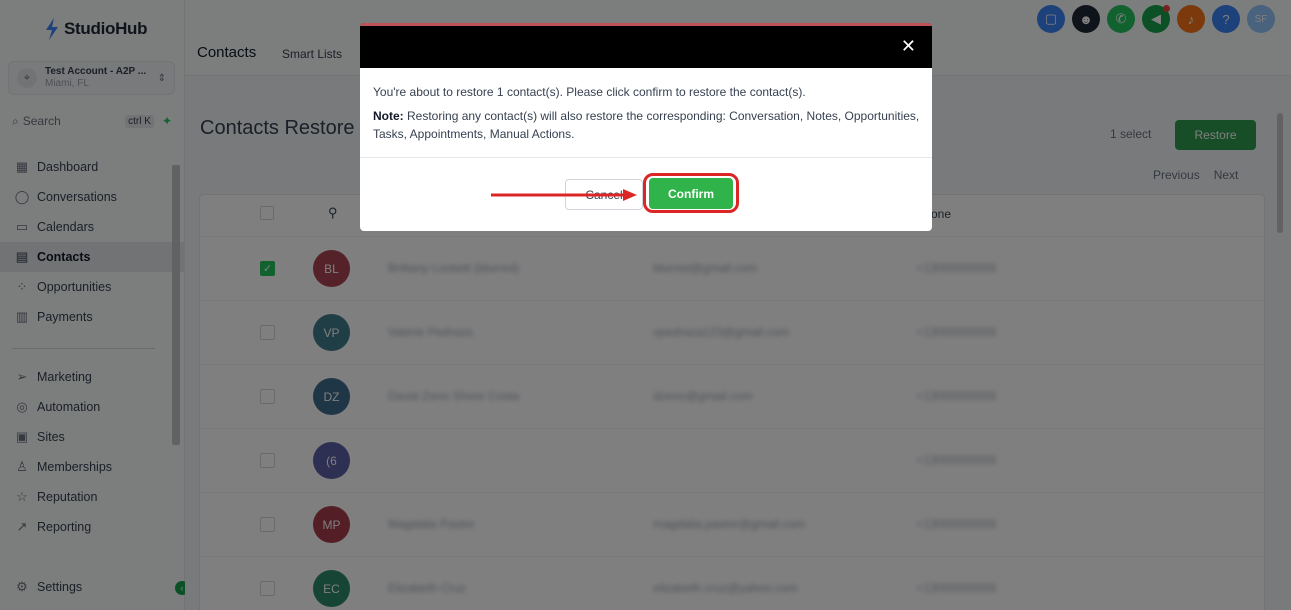  I want to click on modal-header: ✕, so click(646, 45).